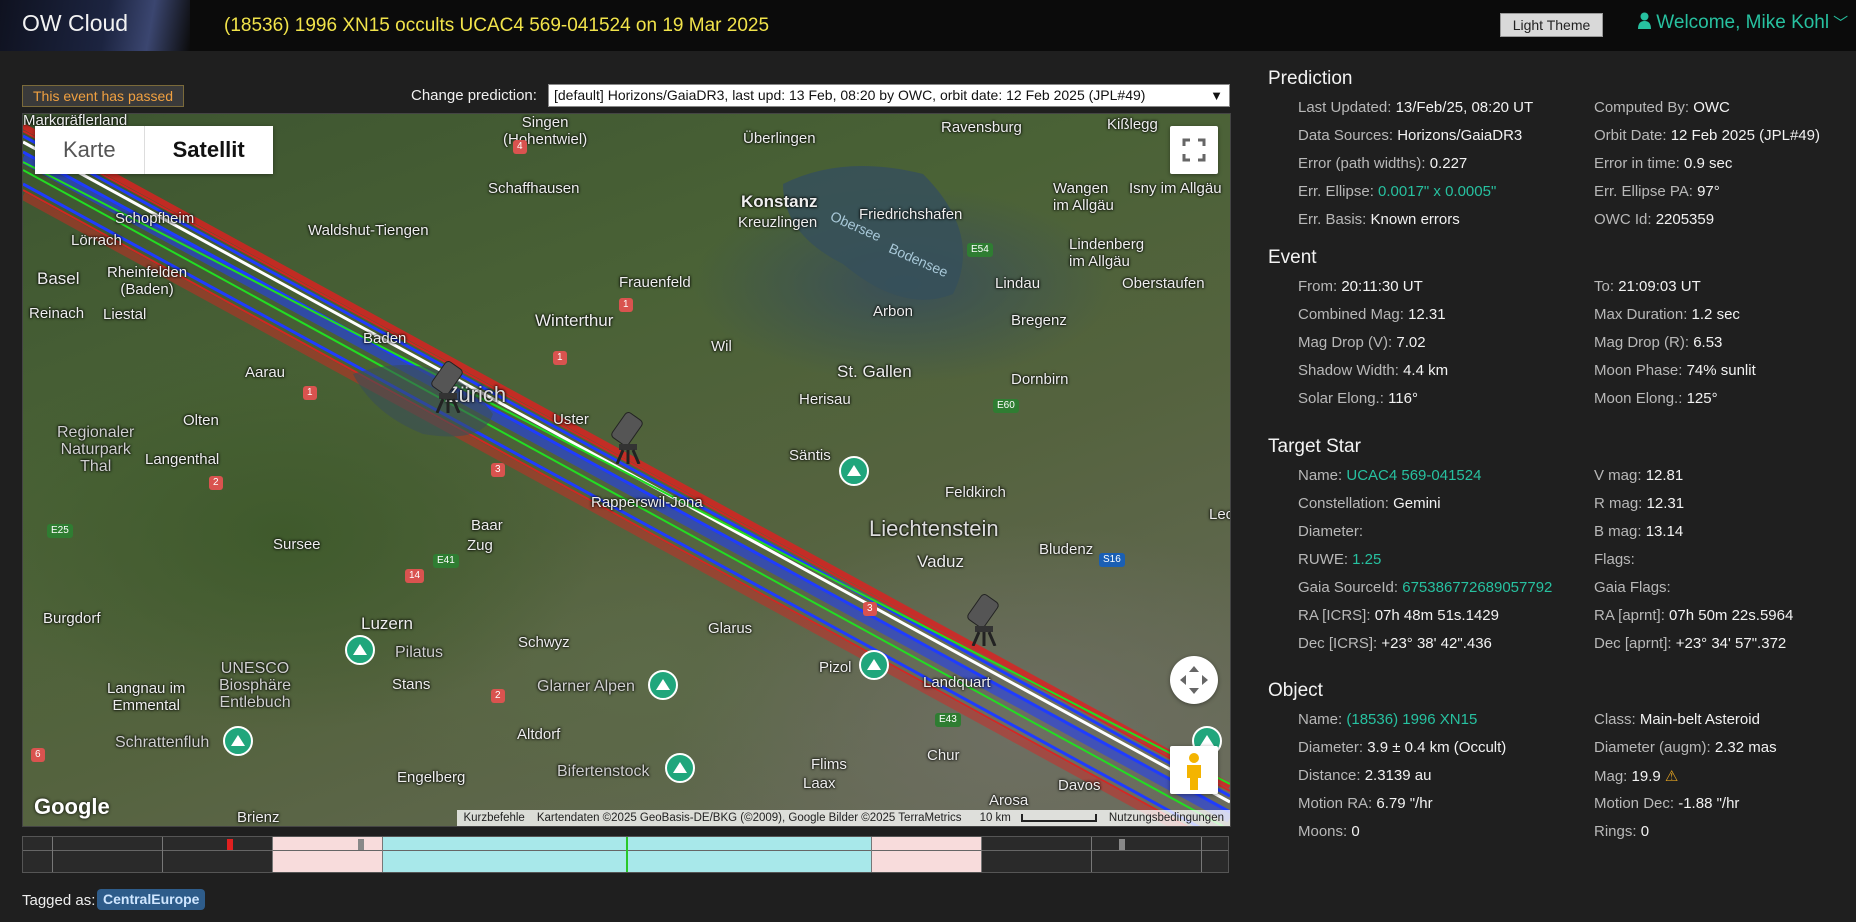 The image size is (1856, 922). I want to click on map-label: Pilatus, so click(419, 652).